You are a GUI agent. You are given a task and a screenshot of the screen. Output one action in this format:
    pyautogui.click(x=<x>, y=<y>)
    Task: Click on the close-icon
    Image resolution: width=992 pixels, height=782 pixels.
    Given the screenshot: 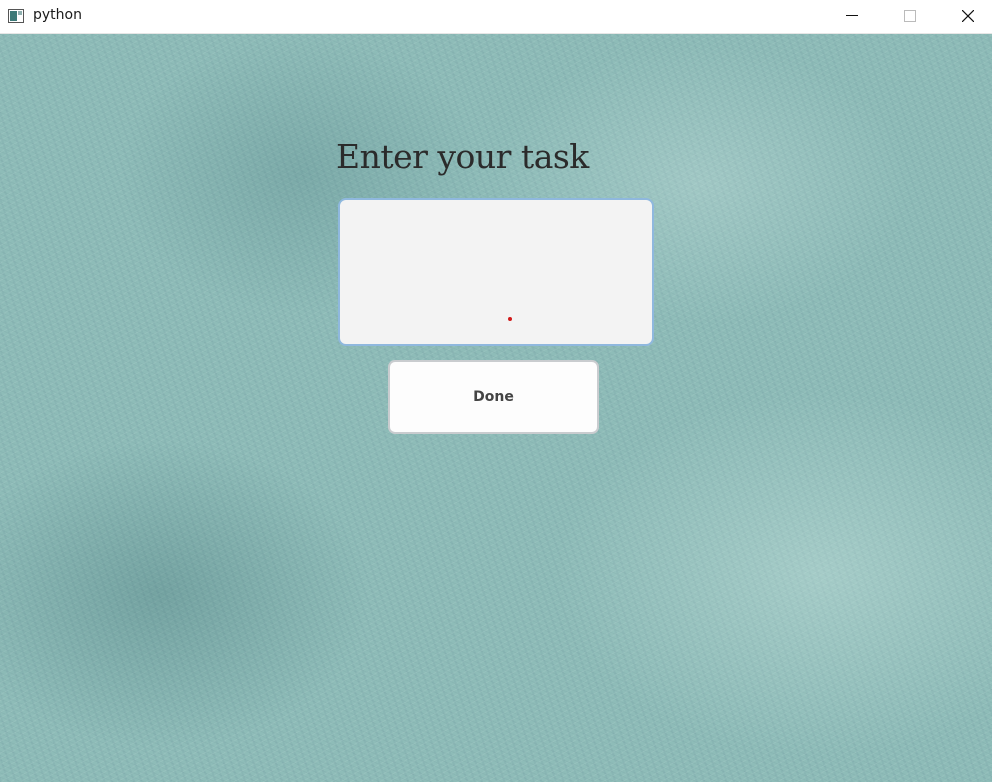 What is the action you would take?
    pyautogui.click(x=968, y=16)
    